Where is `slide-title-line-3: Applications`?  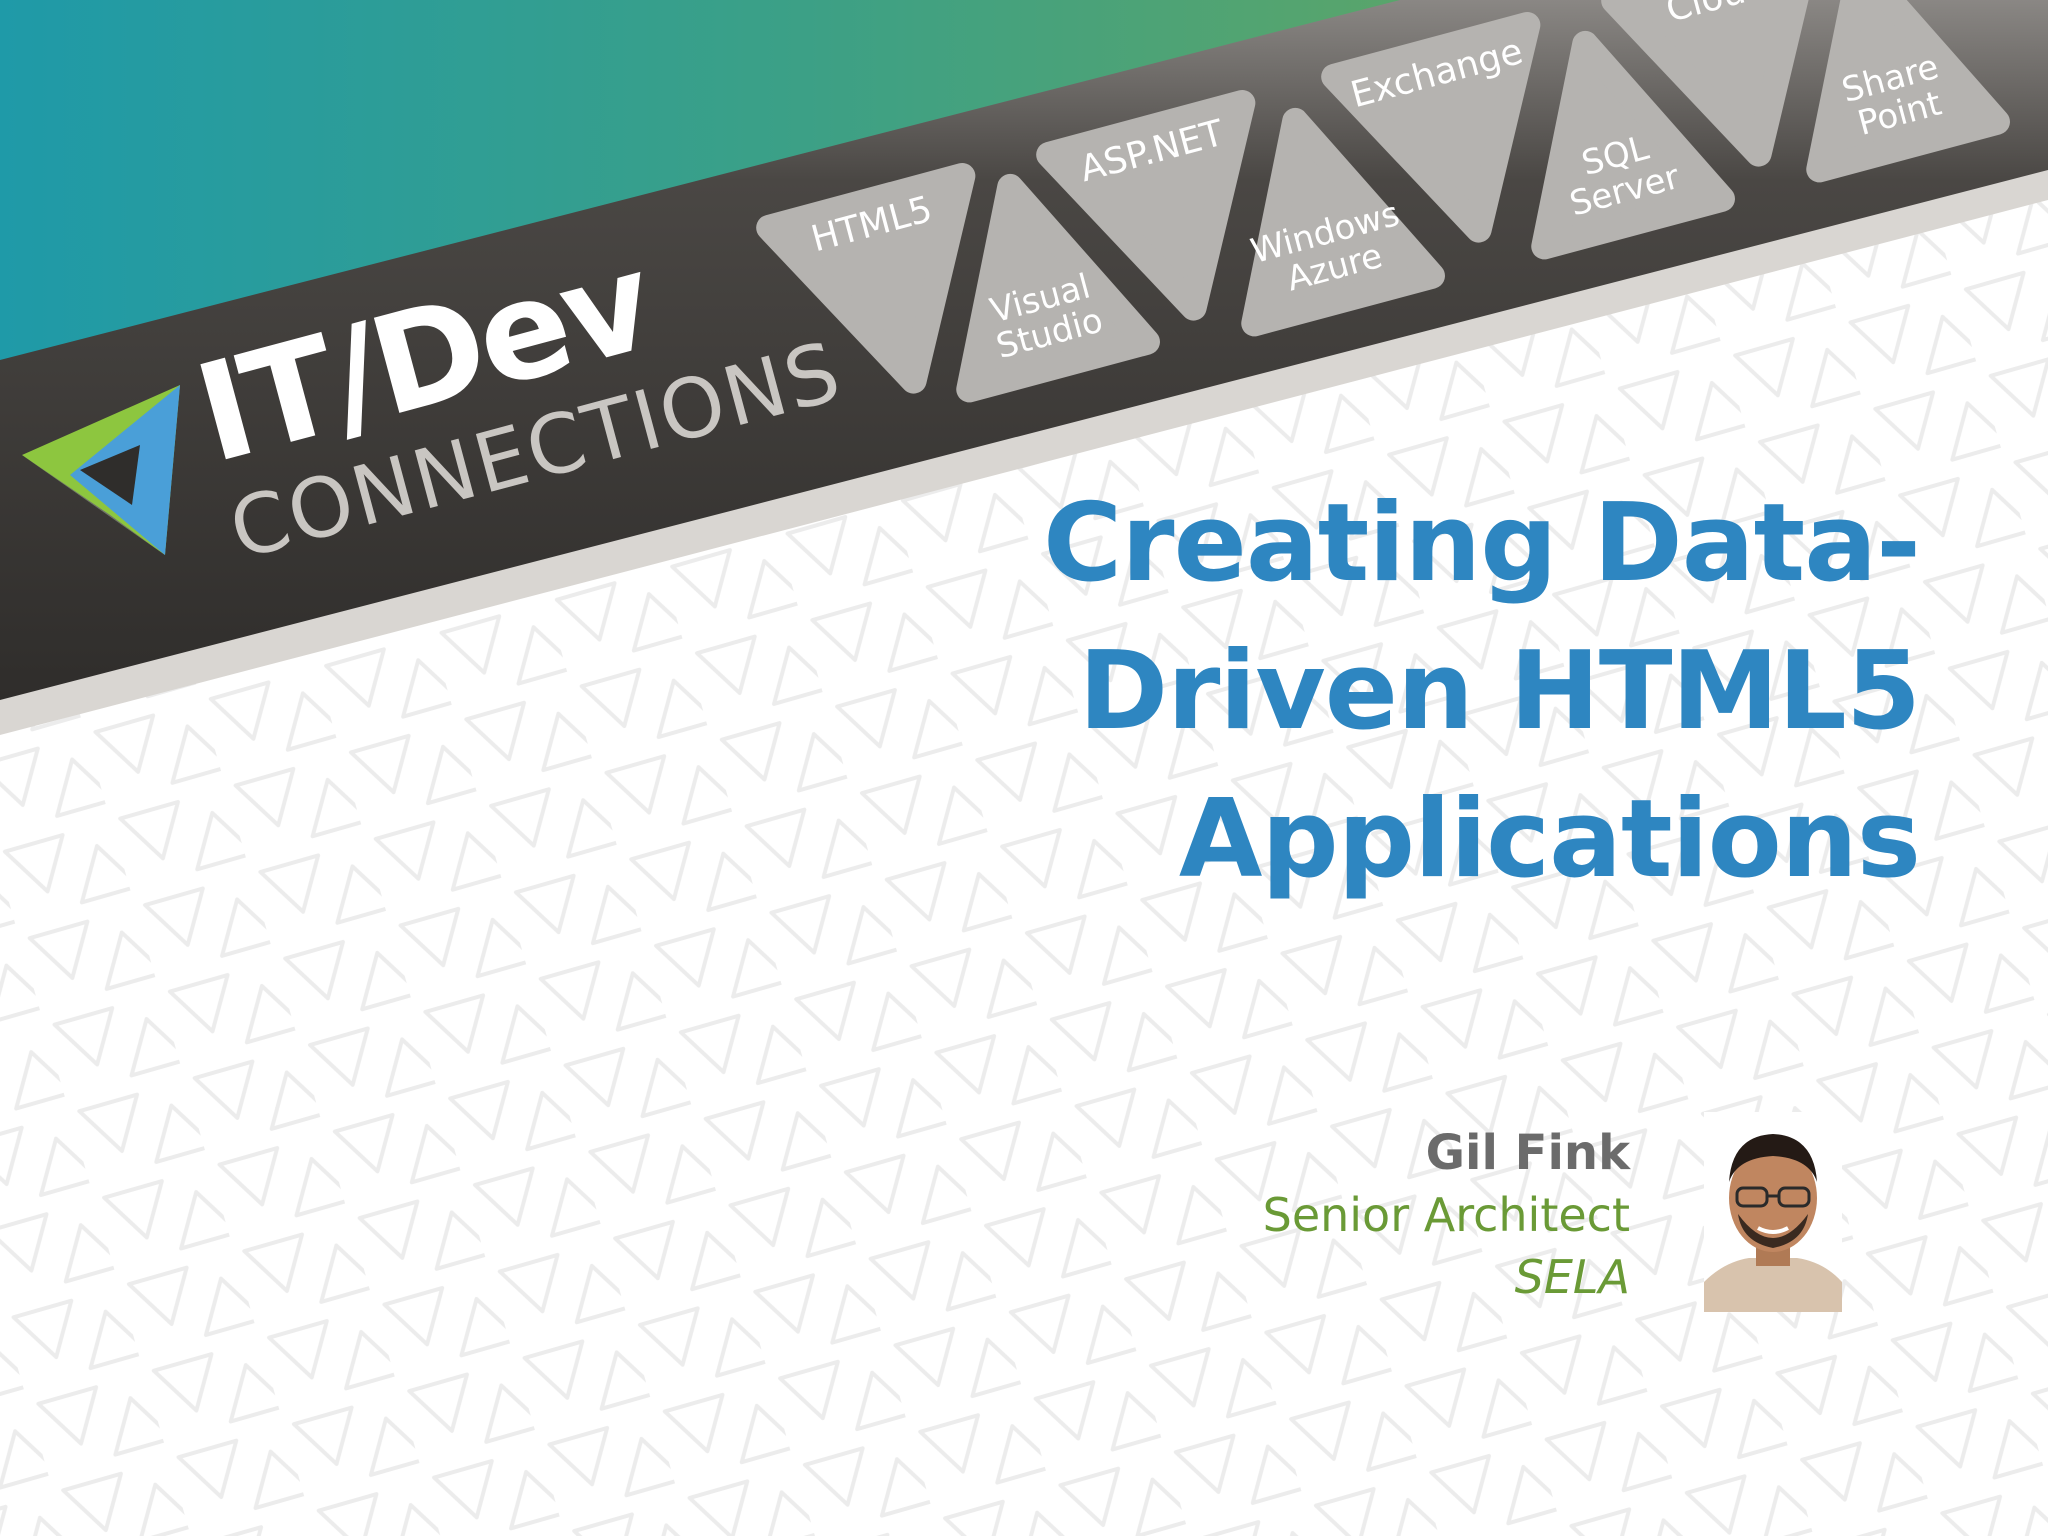 slide-title-line-3: Applications is located at coordinates (1549, 839).